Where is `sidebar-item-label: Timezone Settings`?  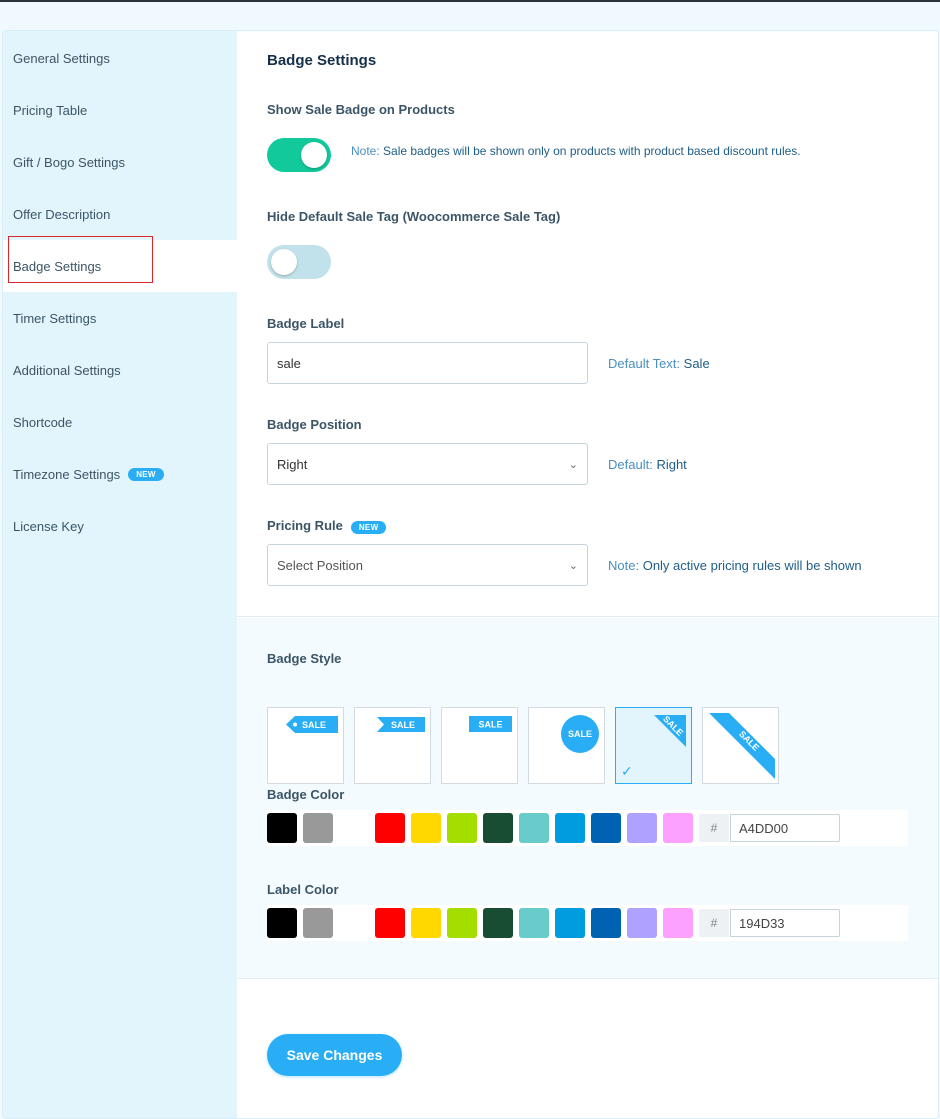 sidebar-item-label: Timezone Settings is located at coordinates (67, 474).